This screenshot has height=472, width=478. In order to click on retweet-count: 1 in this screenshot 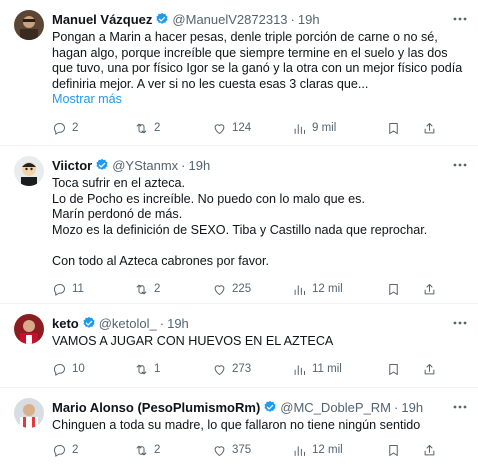, I will do `click(157, 369)`.